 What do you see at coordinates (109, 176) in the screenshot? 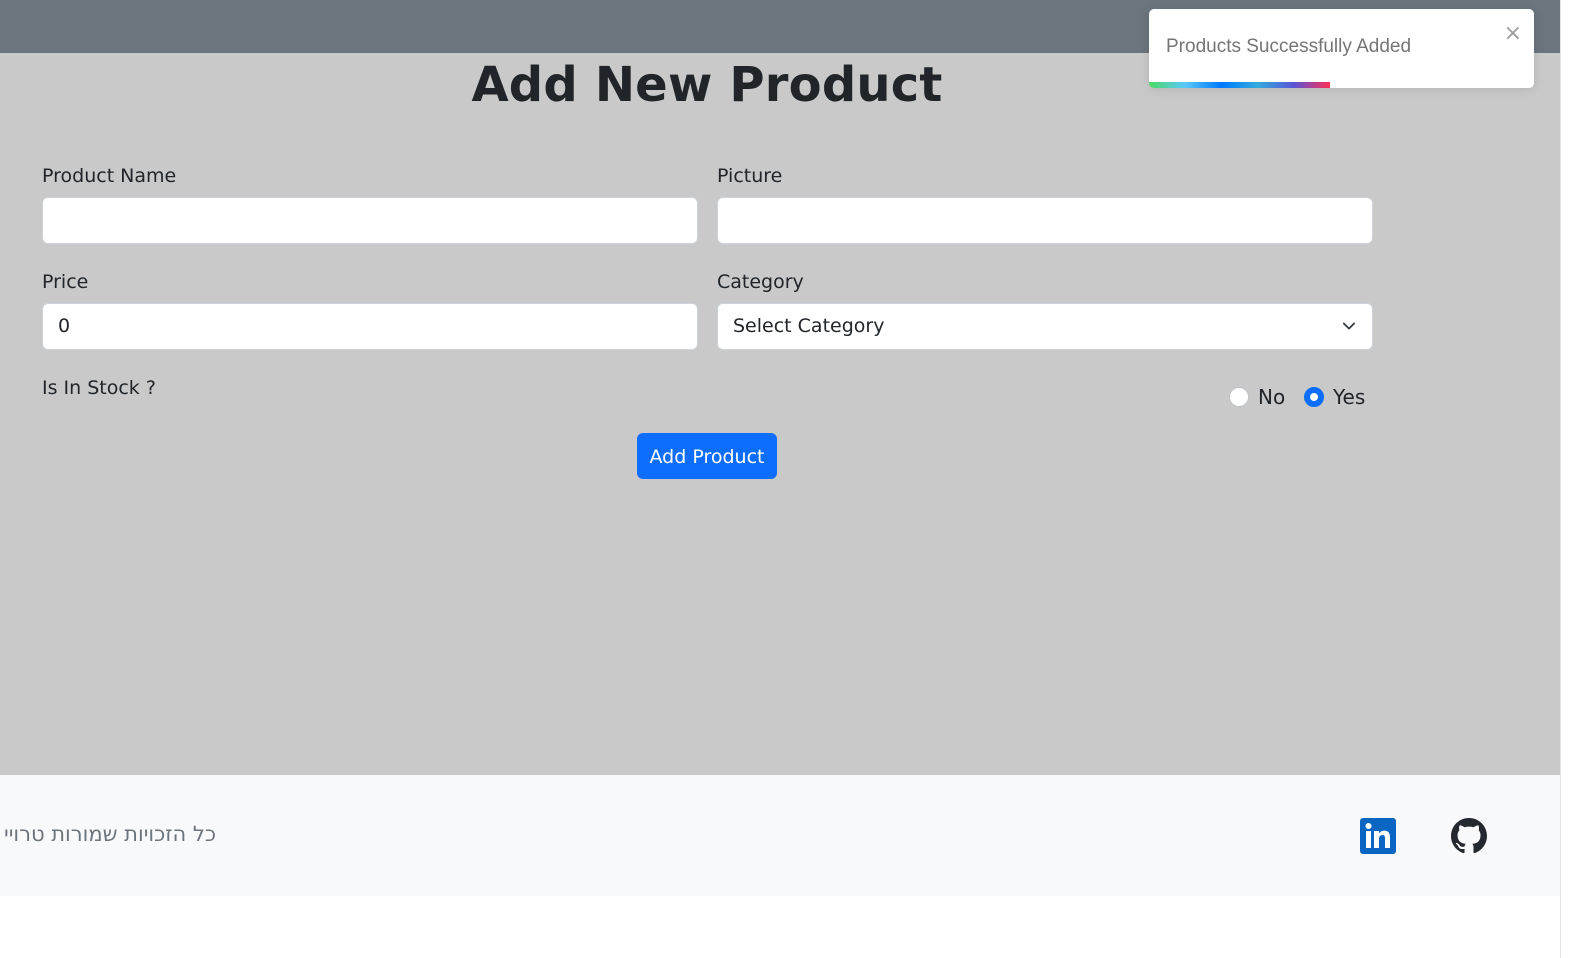
I see `product-name-label: Product Name` at bounding box center [109, 176].